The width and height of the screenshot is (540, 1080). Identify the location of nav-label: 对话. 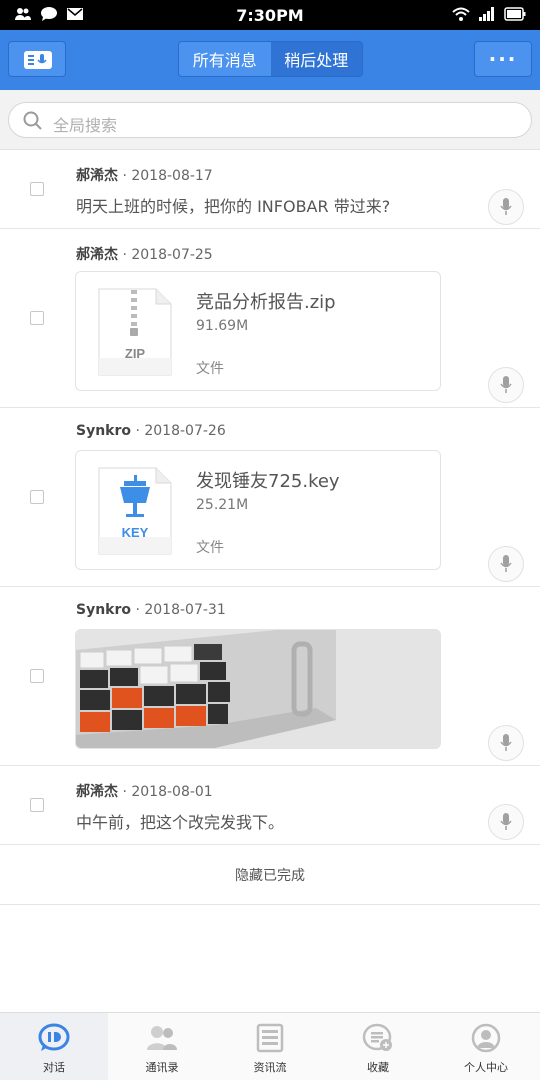
(54, 1067).